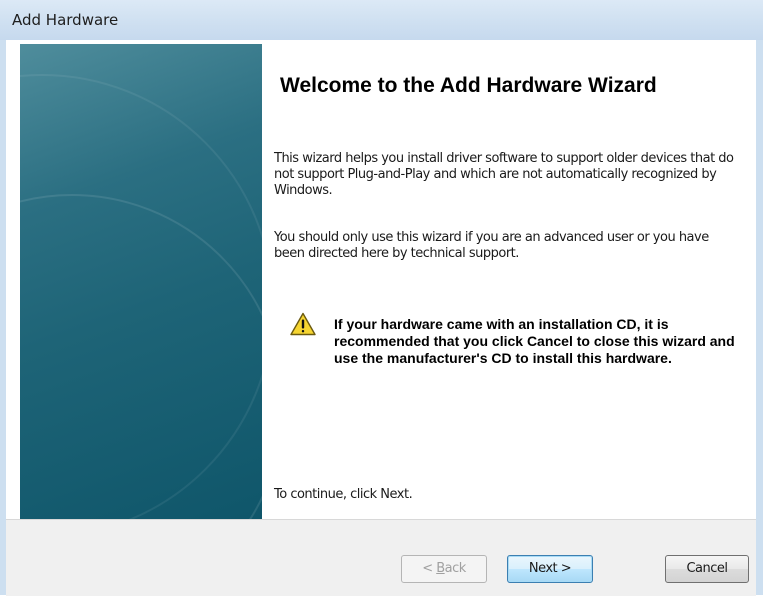  Describe the element at coordinates (303, 324) in the screenshot. I see `warning-triangle-icon` at that location.